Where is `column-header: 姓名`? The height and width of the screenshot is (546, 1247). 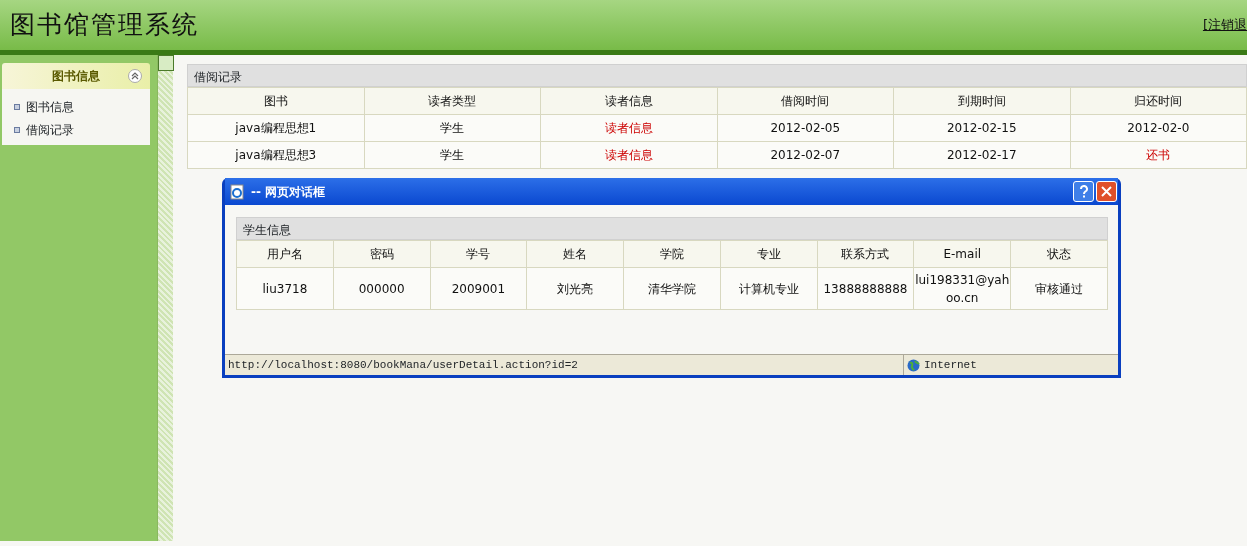 column-header: 姓名 is located at coordinates (575, 254).